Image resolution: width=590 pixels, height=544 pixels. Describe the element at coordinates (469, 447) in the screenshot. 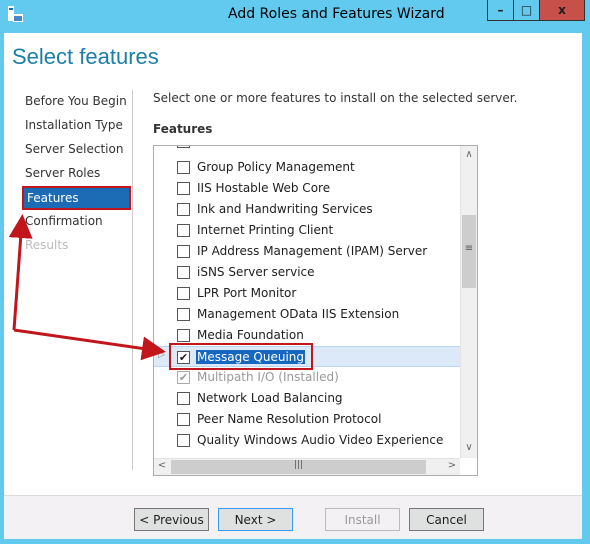

I see `scroll-down-icon: ∨` at that location.